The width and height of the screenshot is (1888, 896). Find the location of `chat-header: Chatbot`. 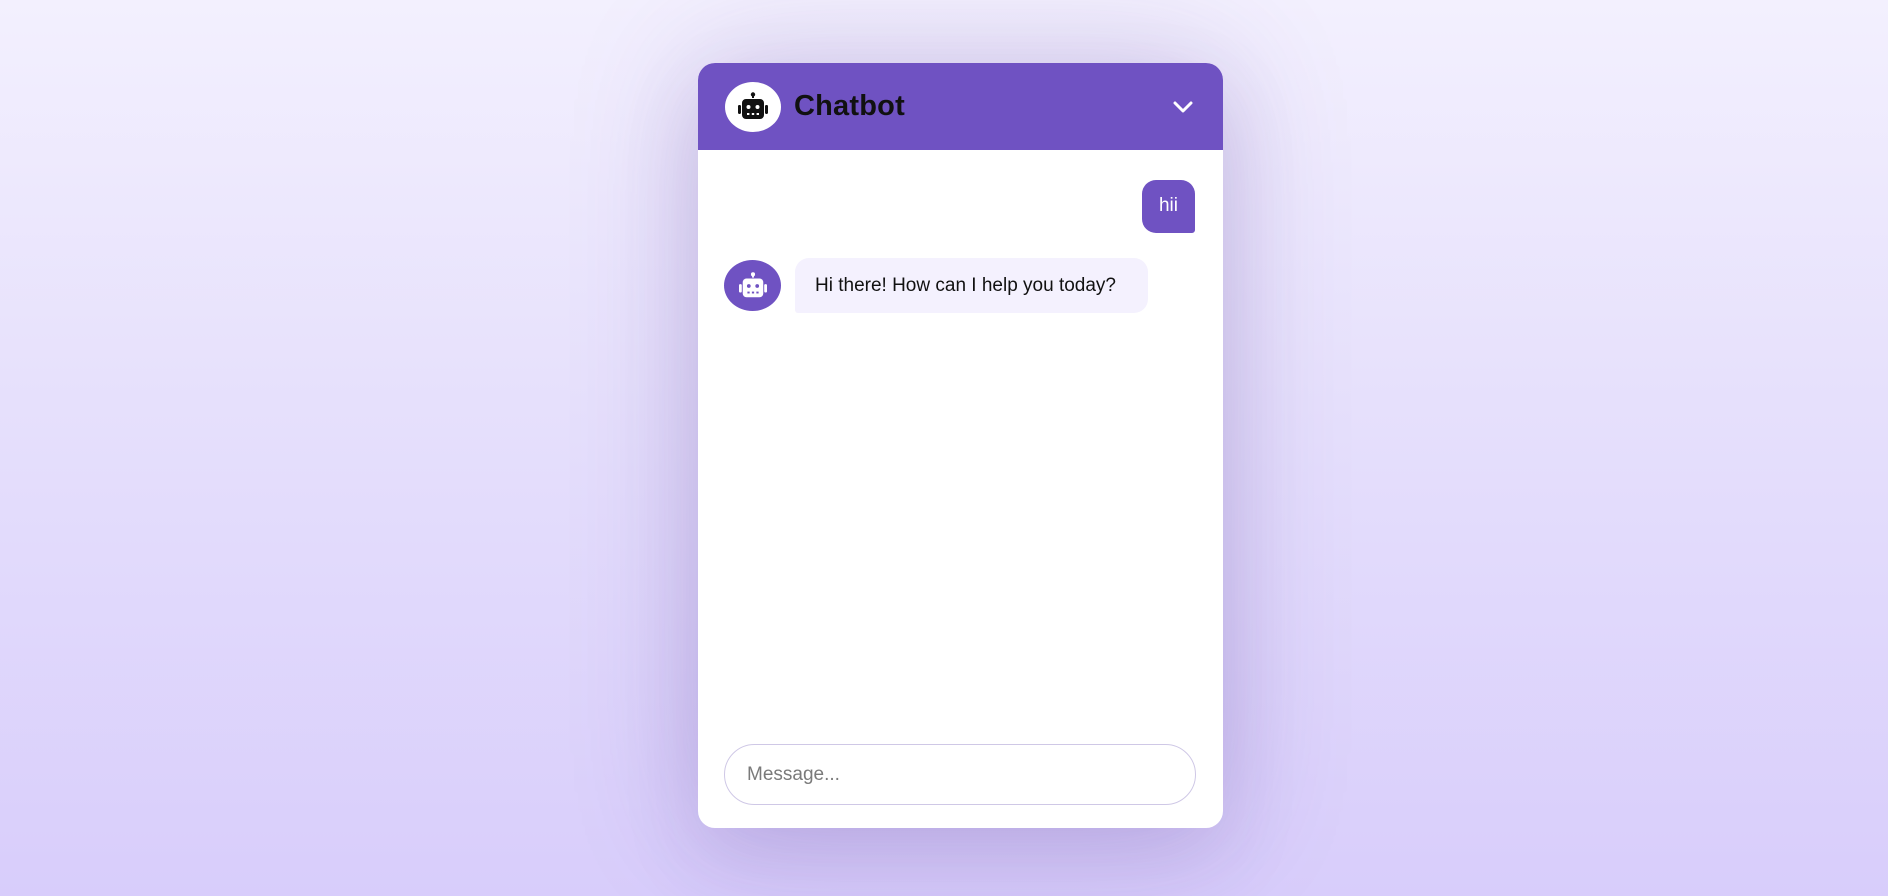

chat-header: Chatbot is located at coordinates (960, 106).